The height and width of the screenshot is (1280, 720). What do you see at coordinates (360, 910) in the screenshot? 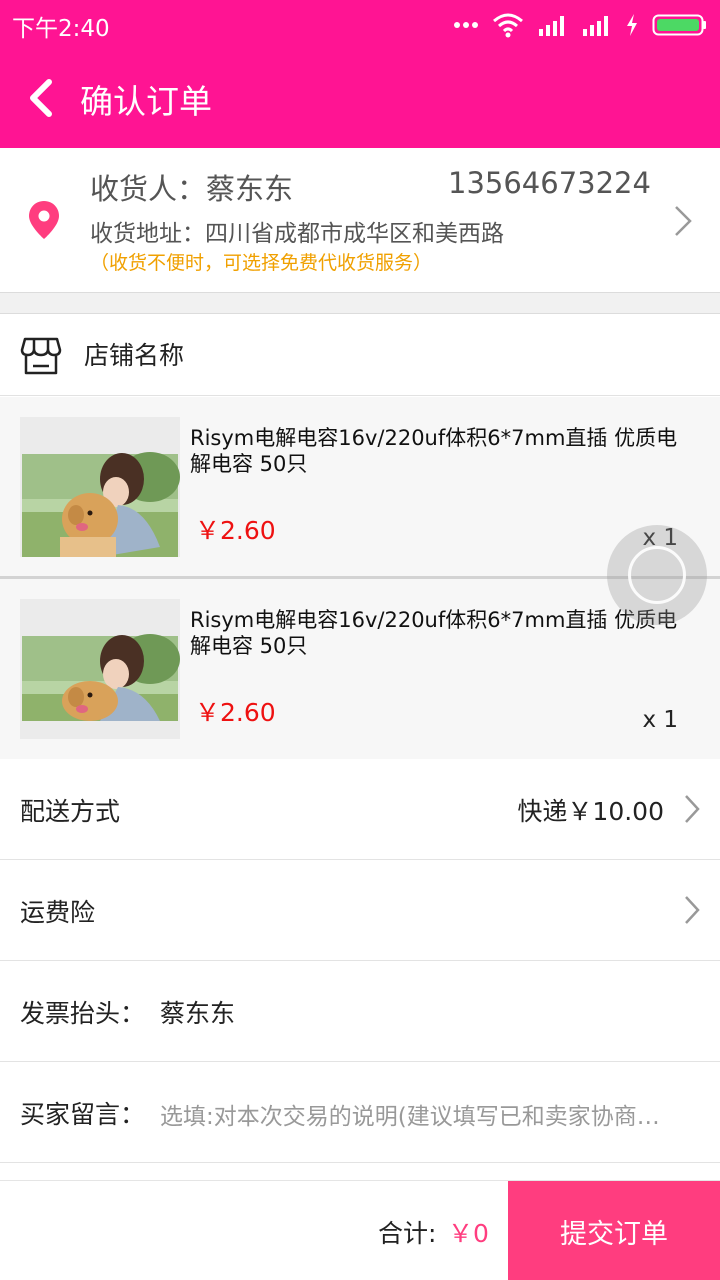
I see `shipping-insurance-row: 运费险` at bounding box center [360, 910].